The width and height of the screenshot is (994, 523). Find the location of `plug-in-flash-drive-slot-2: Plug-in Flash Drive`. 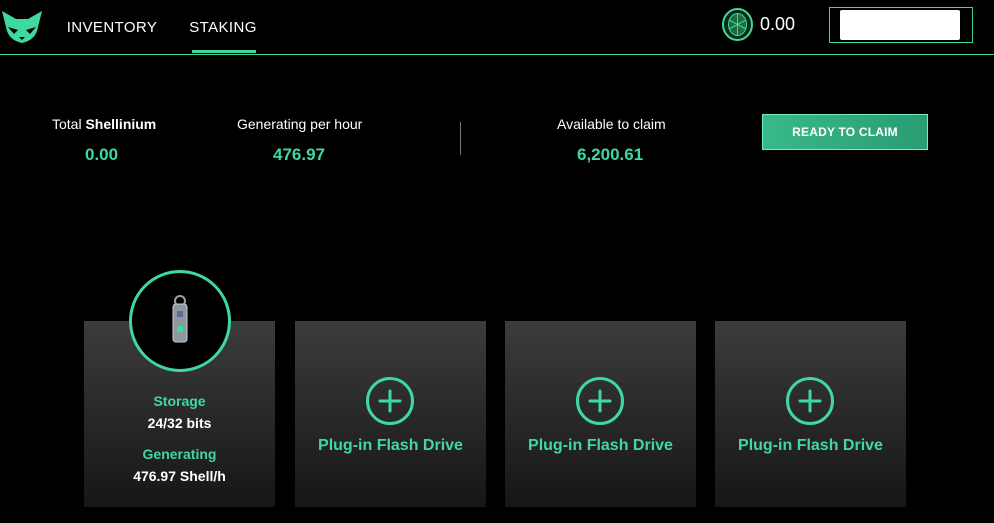

plug-in-flash-drive-slot-2: Plug-in Flash Drive is located at coordinates (600, 414).